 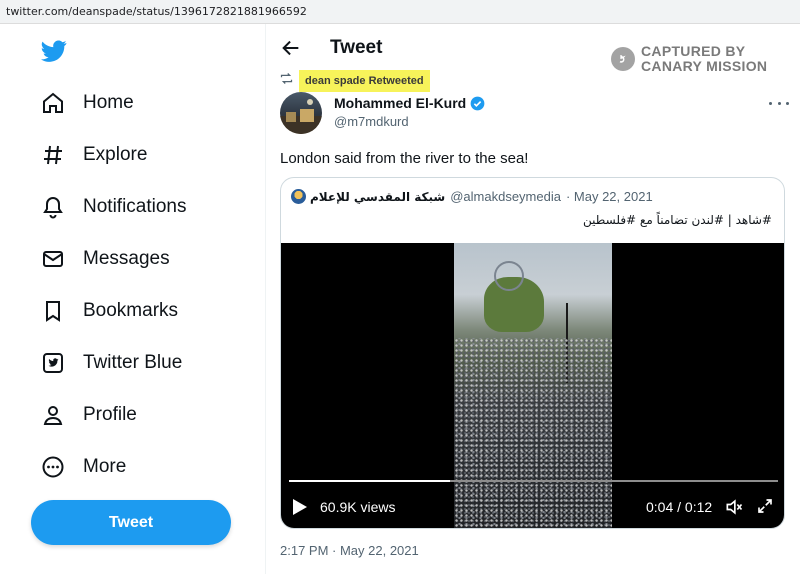 I want to click on sidebar-item-explore: Explore, so click(x=93, y=155).